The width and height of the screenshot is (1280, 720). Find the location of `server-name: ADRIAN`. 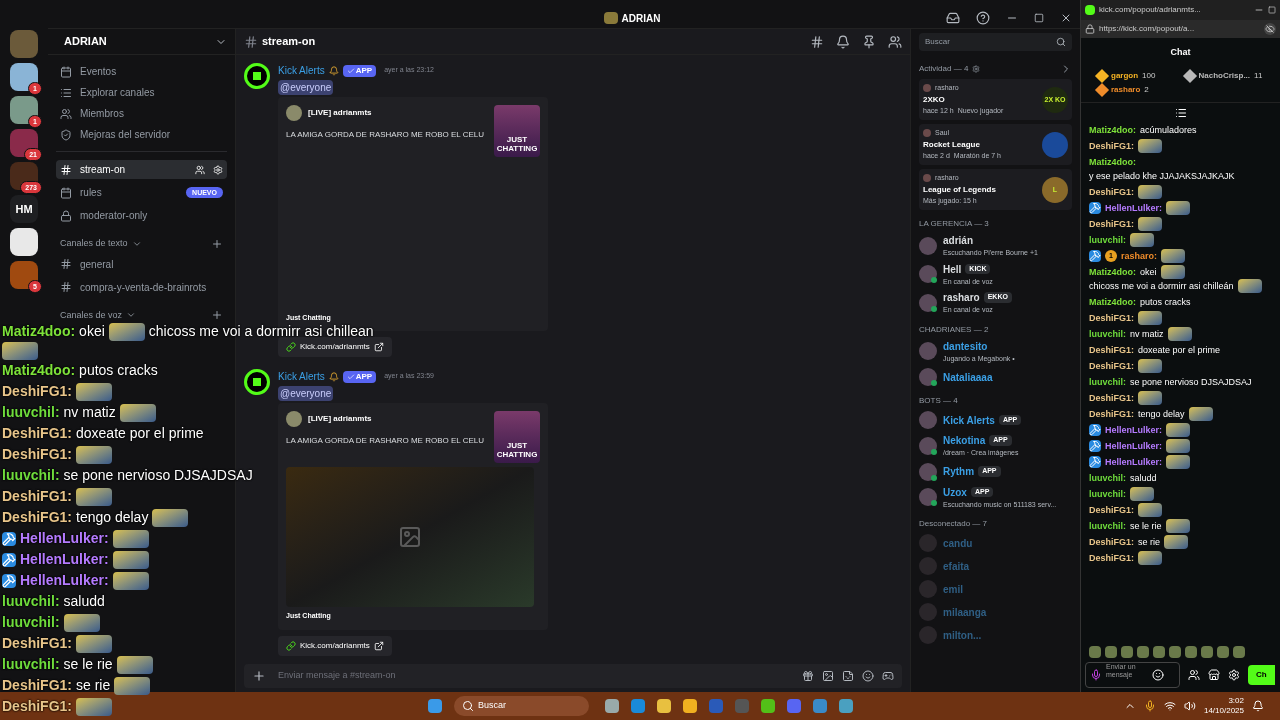

server-name: ADRIAN is located at coordinates (135, 41).